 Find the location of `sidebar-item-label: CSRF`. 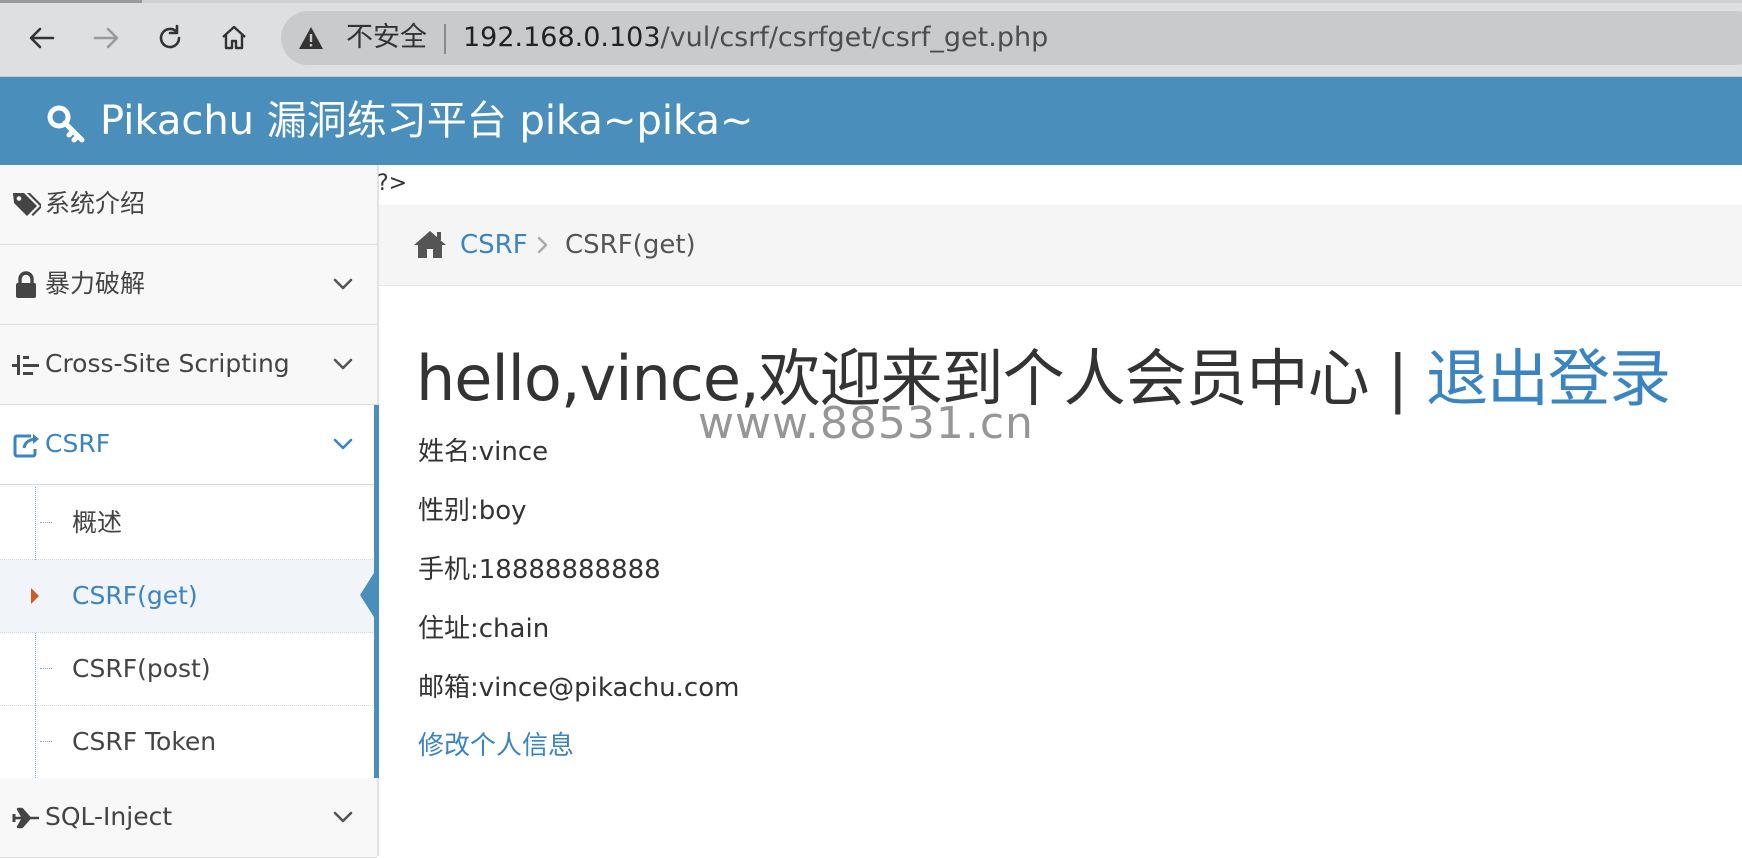

sidebar-item-label: CSRF is located at coordinates (78, 443).